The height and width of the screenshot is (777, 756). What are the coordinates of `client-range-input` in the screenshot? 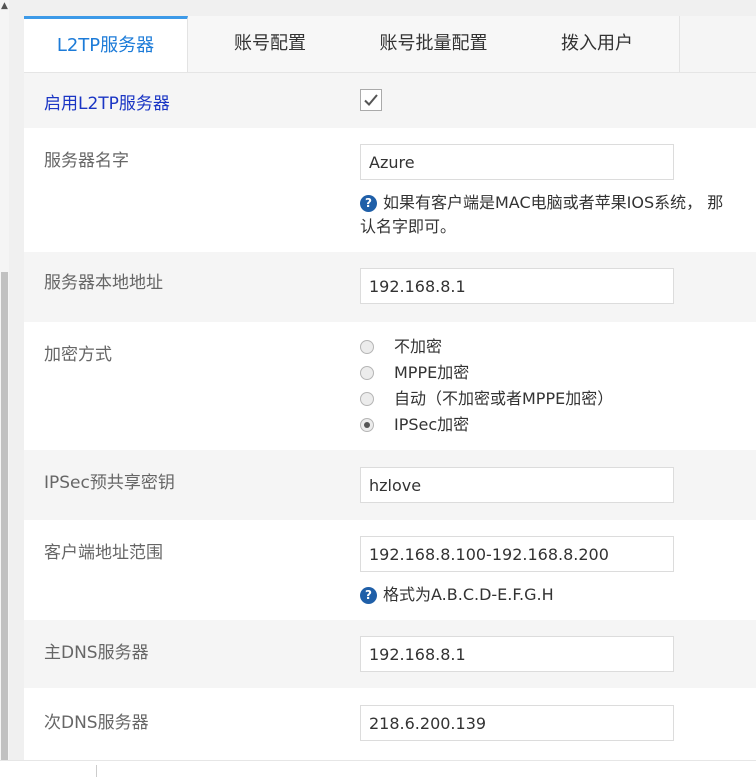 It's located at (517, 554).